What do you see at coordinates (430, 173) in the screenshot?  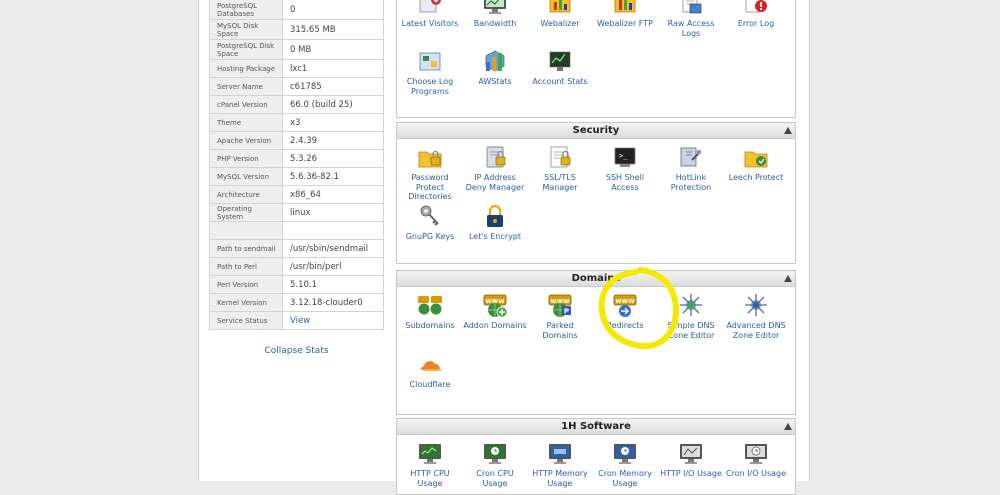 I see `folder-lock-link: Password Protect Directories` at bounding box center [430, 173].